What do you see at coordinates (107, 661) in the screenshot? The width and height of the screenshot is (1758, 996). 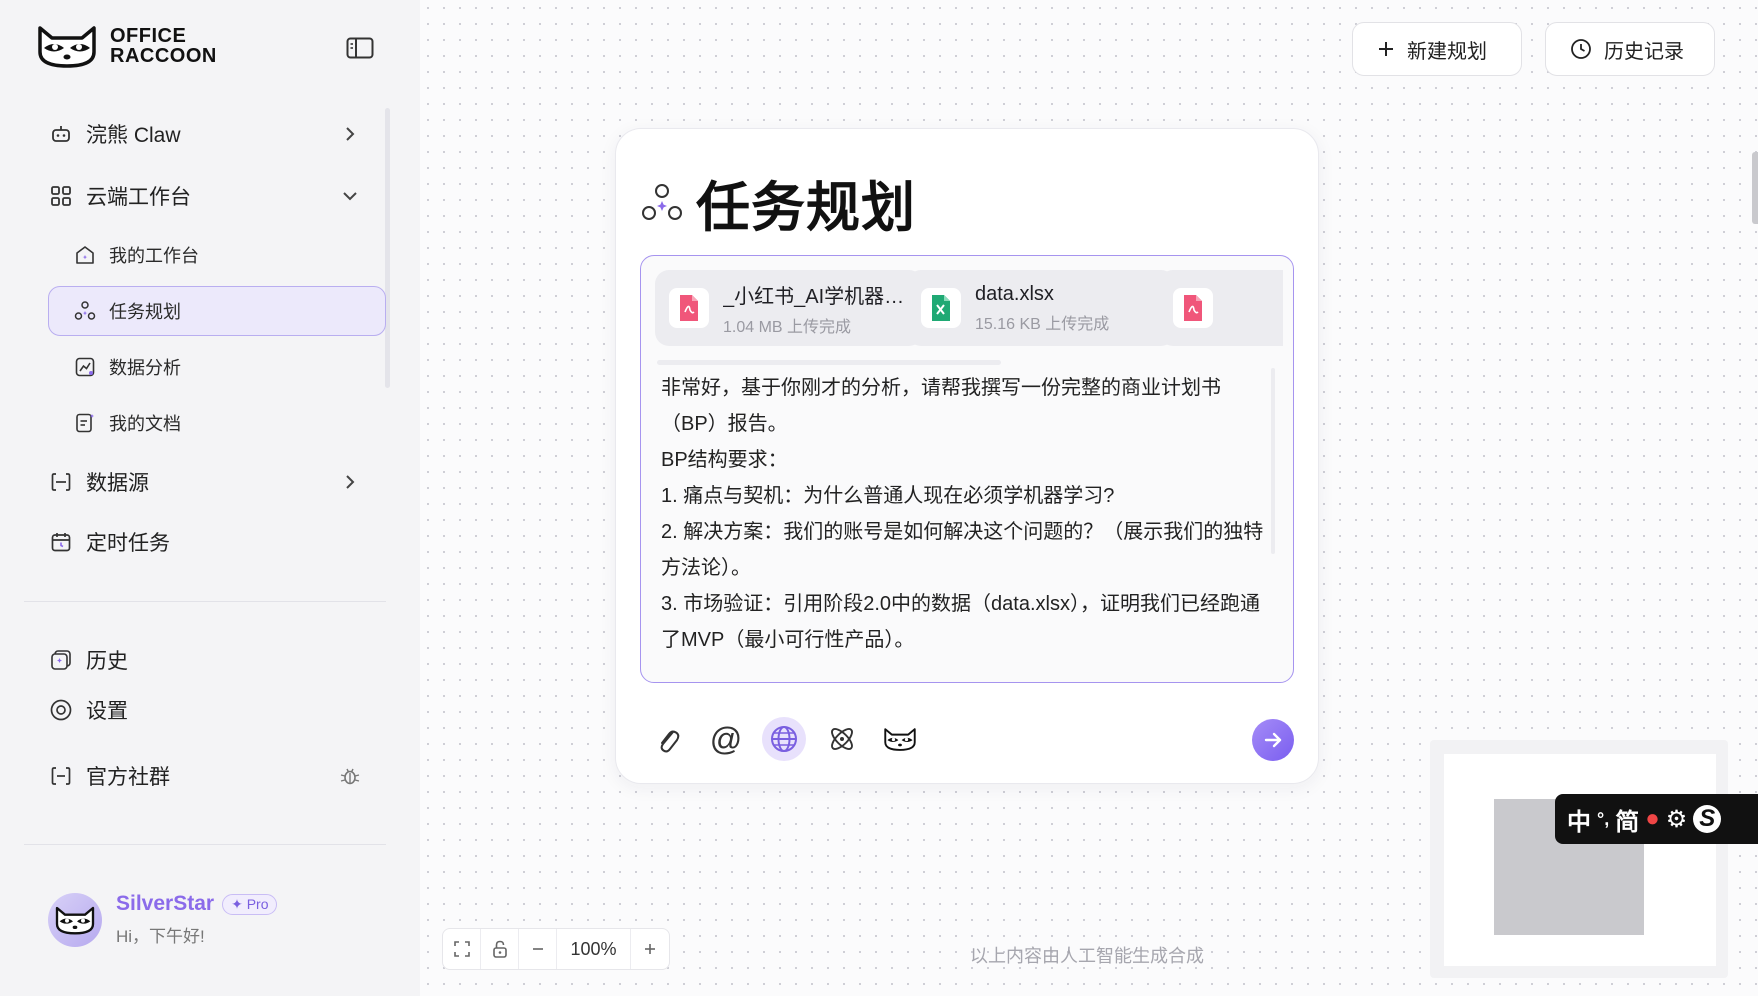 I see `sidebar-item-label: 历史` at bounding box center [107, 661].